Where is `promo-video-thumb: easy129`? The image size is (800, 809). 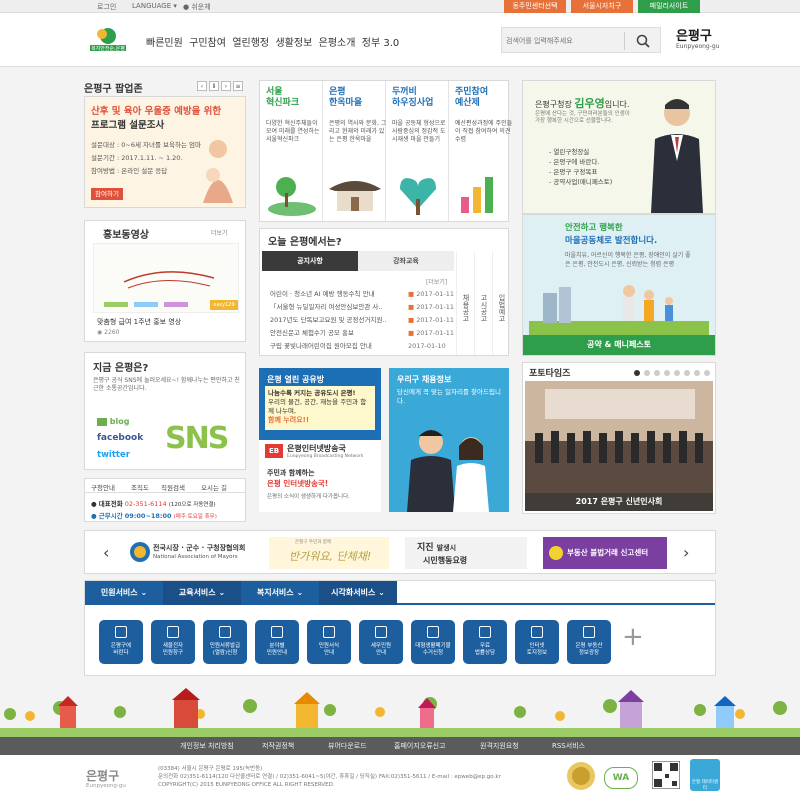 promo-video-thumb: easy129 is located at coordinates (166, 278).